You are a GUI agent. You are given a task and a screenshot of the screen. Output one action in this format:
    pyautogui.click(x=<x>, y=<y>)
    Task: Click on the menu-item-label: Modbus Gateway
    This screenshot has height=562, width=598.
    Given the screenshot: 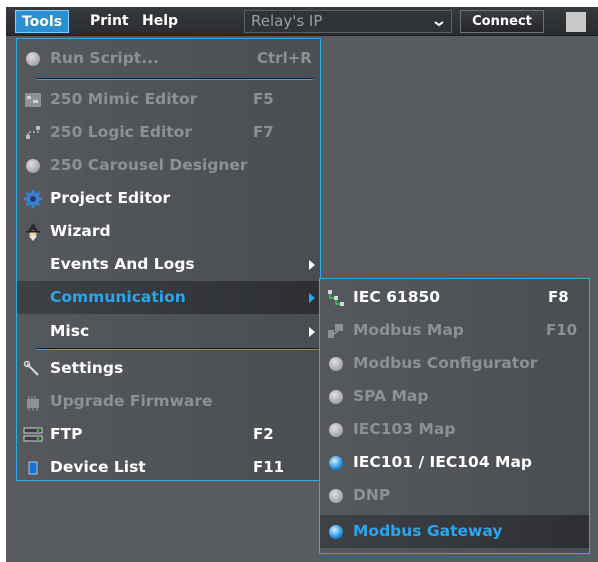 What is the action you would take?
    pyautogui.click(x=428, y=531)
    